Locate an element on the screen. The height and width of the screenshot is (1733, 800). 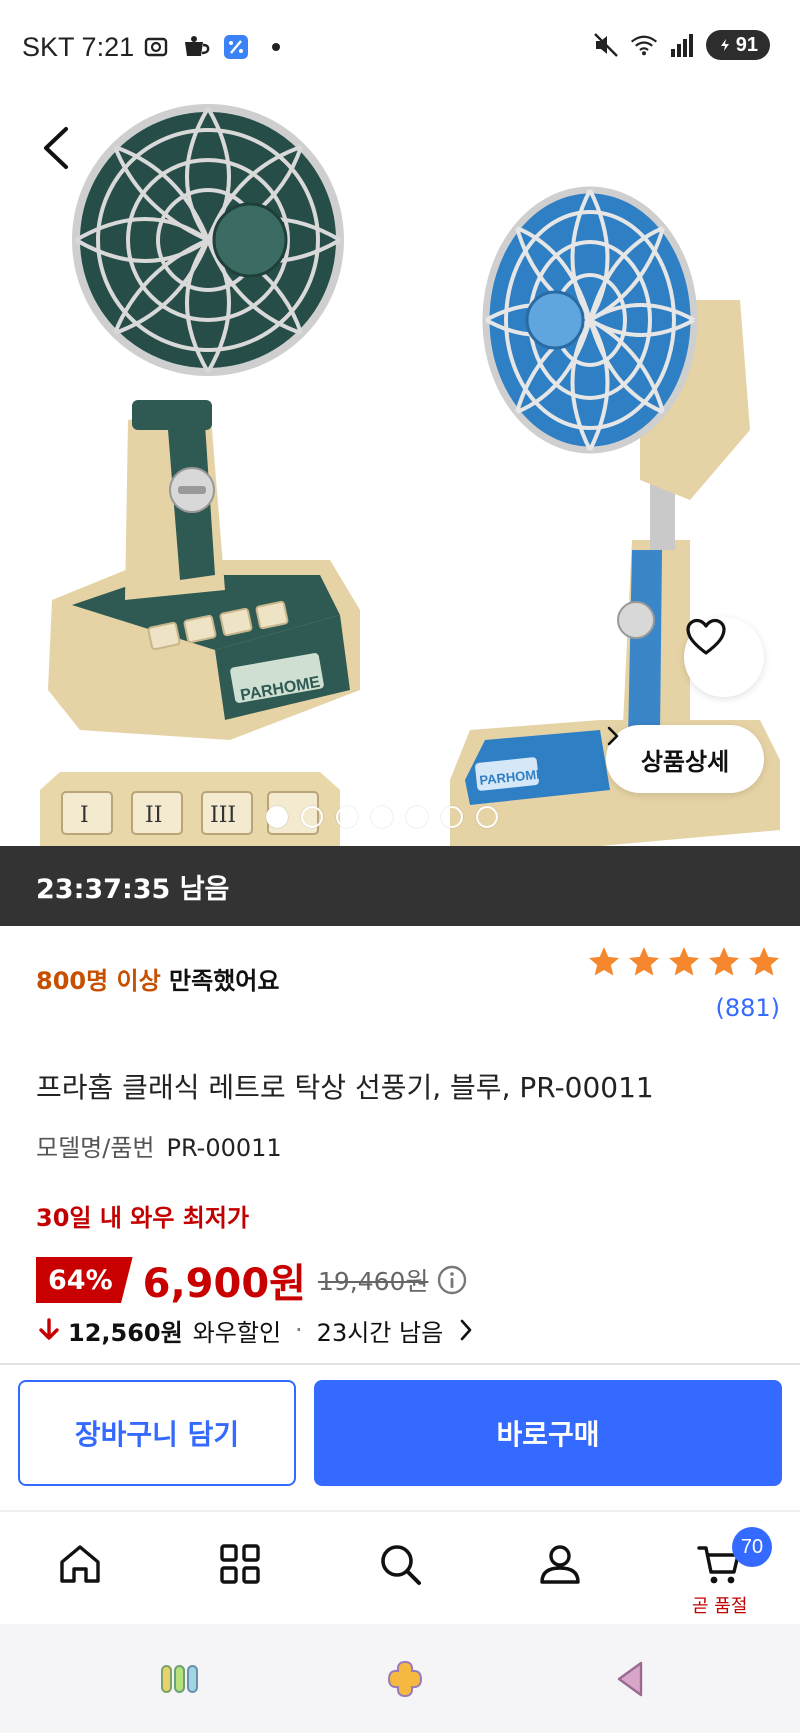
product-detail-button: 상품상세 is located at coordinates (685, 759).